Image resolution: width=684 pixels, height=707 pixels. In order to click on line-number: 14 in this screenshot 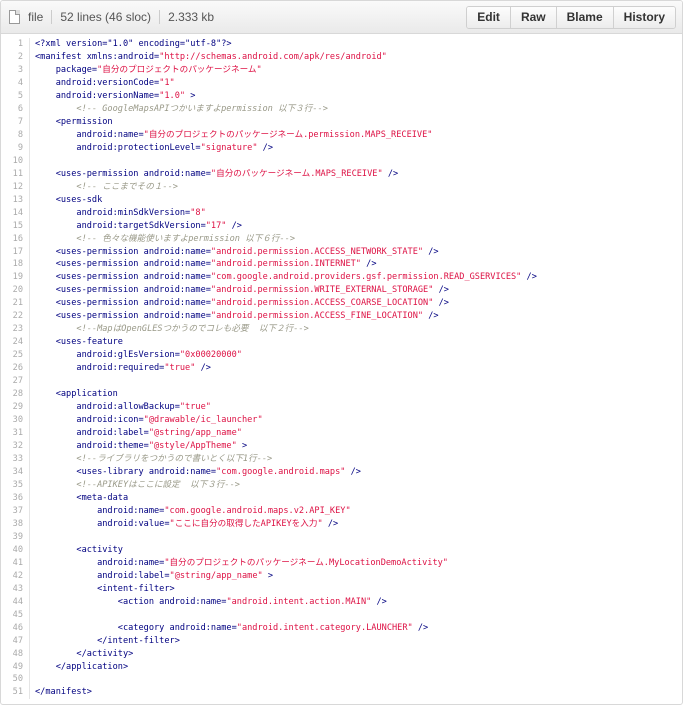, I will do `click(14, 213)`.